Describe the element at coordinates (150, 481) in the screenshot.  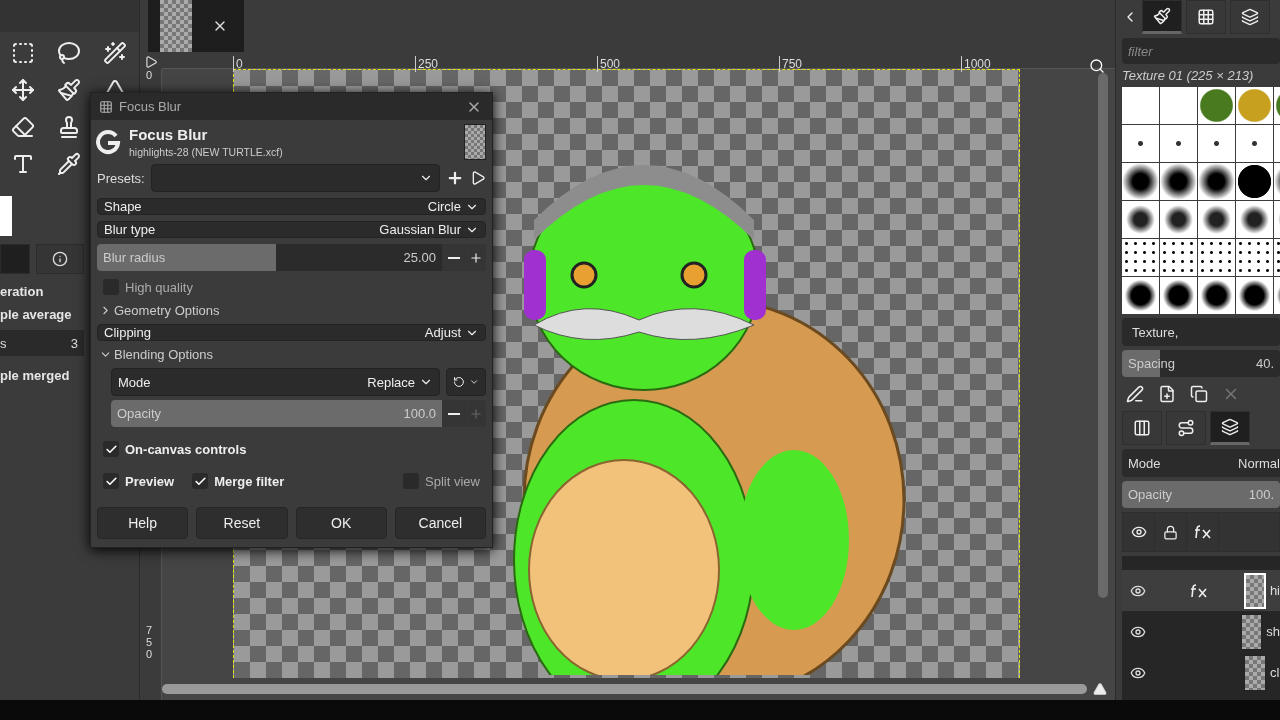
I see `checkbox-label: Preview` at that location.